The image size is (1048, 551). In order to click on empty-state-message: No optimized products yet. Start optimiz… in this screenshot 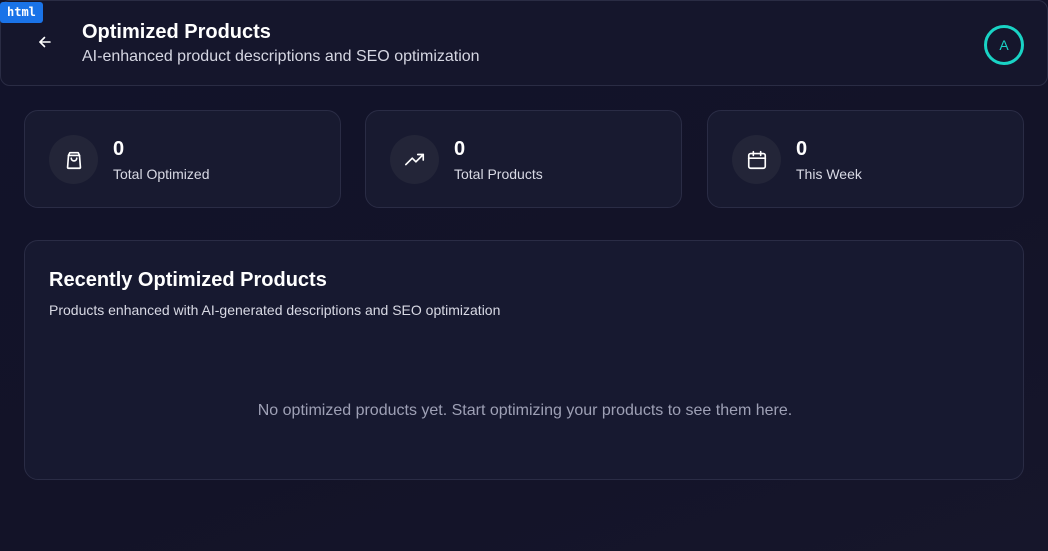, I will do `click(525, 410)`.